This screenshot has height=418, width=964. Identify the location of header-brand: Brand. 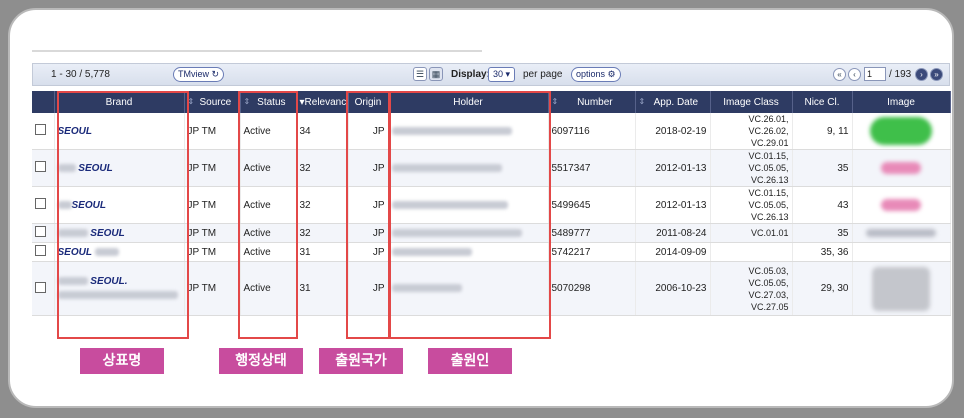
(119, 102).